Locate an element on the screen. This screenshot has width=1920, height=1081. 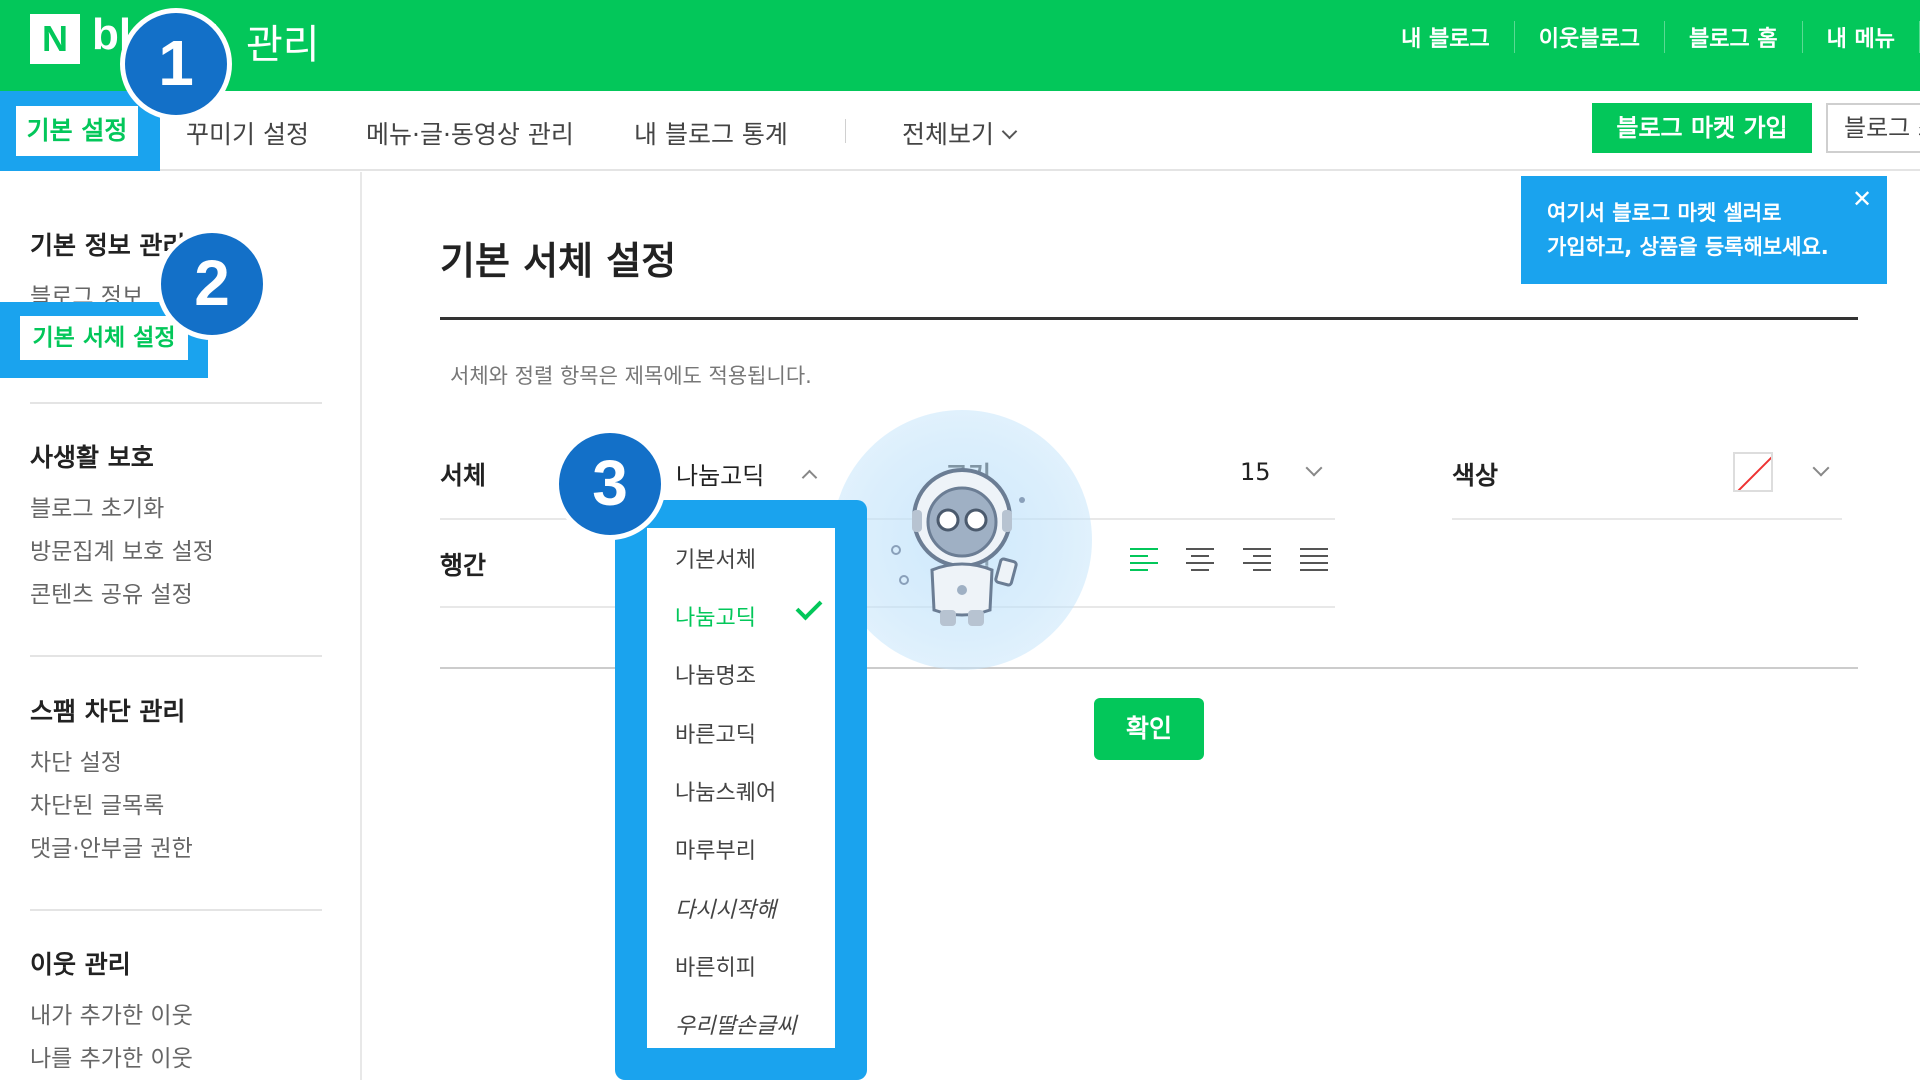
page-title: 기본 서체 설정 is located at coordinates (558, 261).